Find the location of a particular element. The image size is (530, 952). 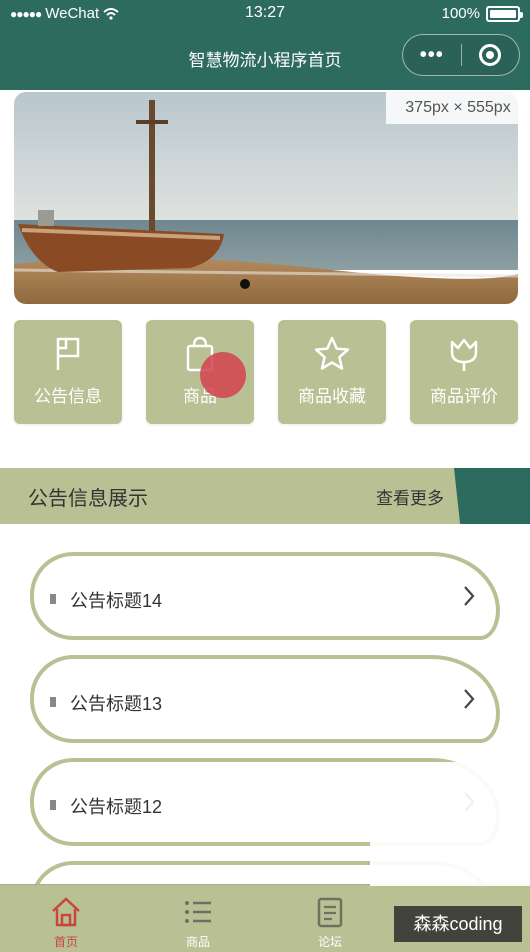

flag-icon is located at coordinates (68, 353).